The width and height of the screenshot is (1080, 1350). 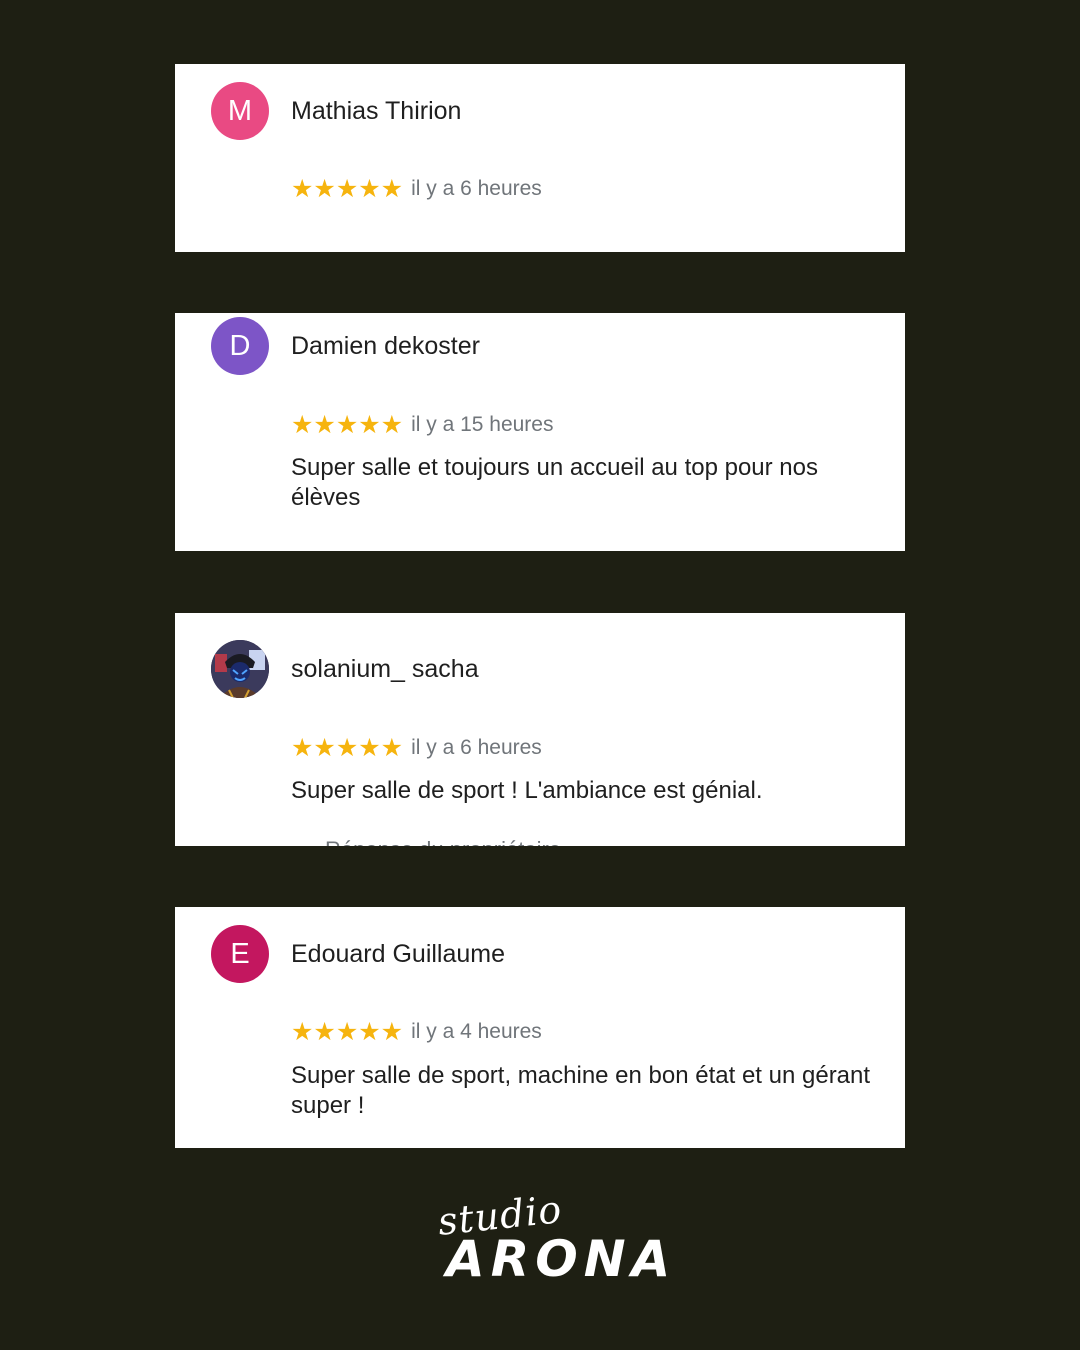 I want to click on reviewer-name: Mathias Thirion, so click(x=376, y=111).